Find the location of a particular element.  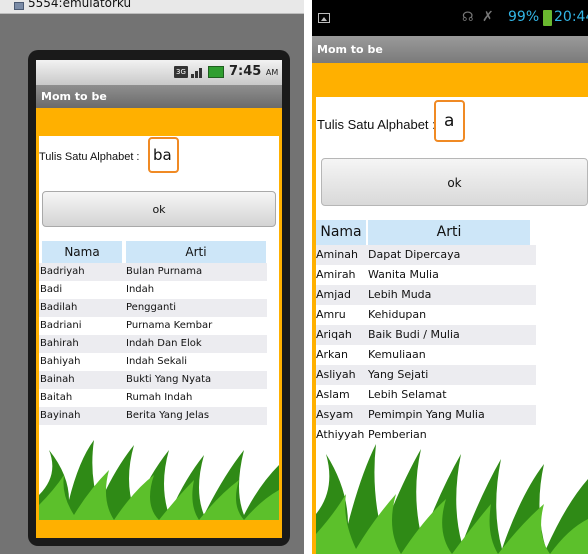

table-row: Ariqah Baik Budi / Mulia is located at coordinates (426, 335).